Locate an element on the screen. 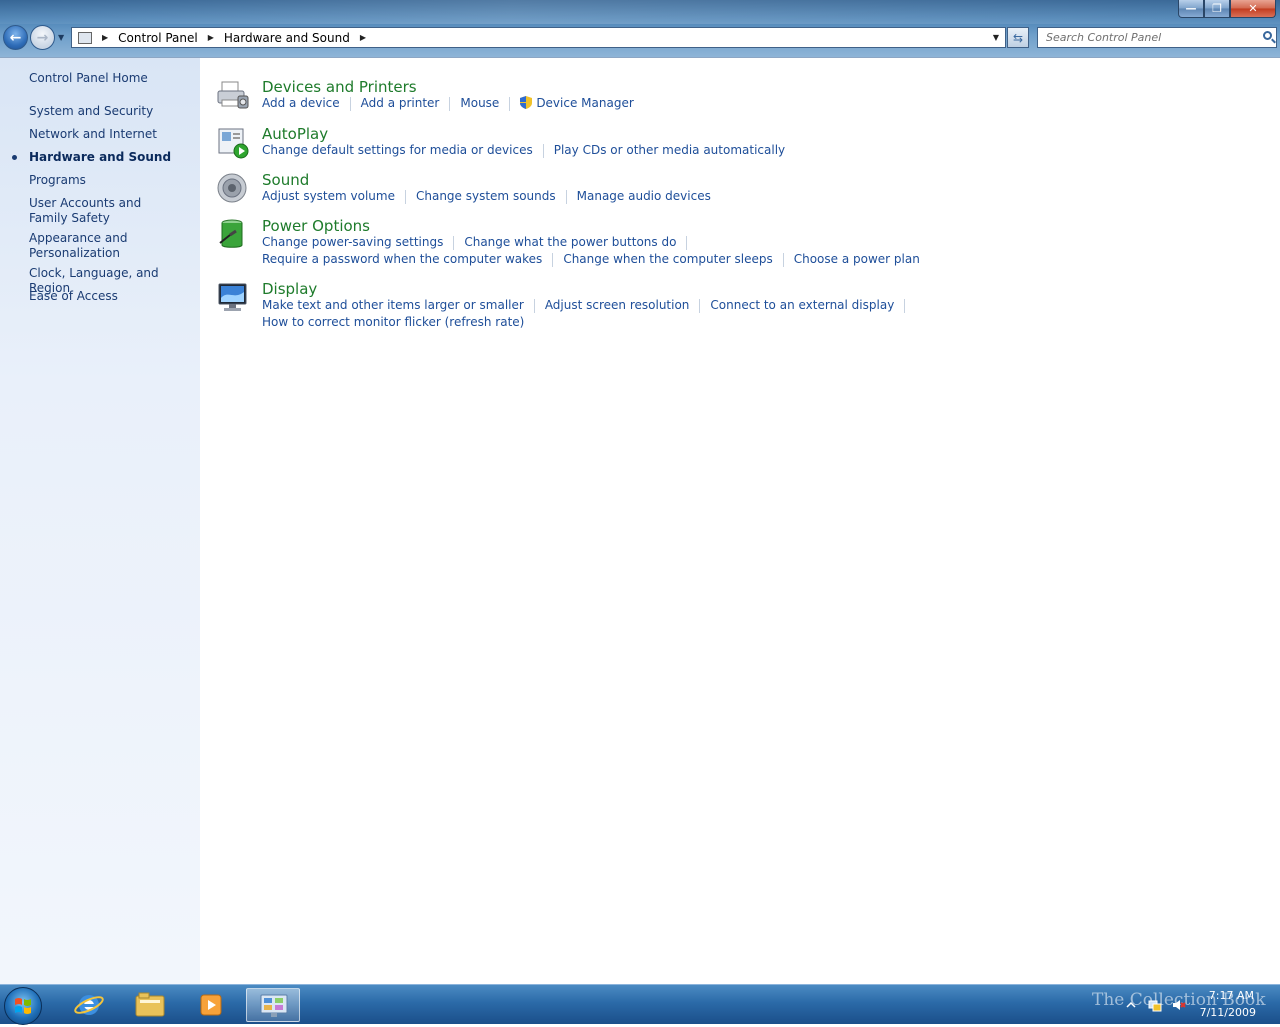 The image size is (1280, 1027). recent-pages-dropdown-icon: ▼ is located at coordinates (61, 37).